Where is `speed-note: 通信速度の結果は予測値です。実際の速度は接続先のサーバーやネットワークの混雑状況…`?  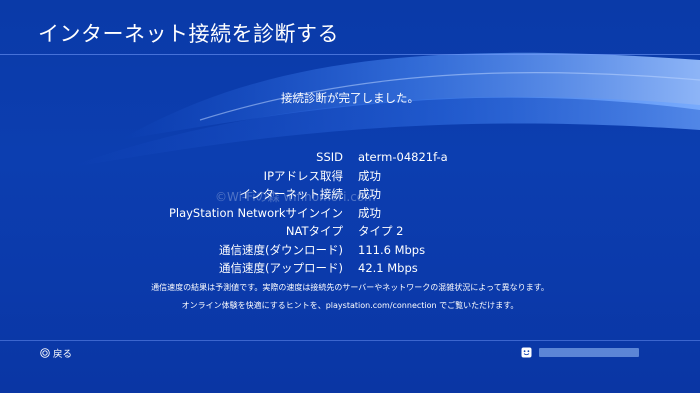 speed-note: 通信速度の結果は予測値です。実際の速度は接続先のサーバーやネットワークの混雑状況… is located at coordinates (350, 287).